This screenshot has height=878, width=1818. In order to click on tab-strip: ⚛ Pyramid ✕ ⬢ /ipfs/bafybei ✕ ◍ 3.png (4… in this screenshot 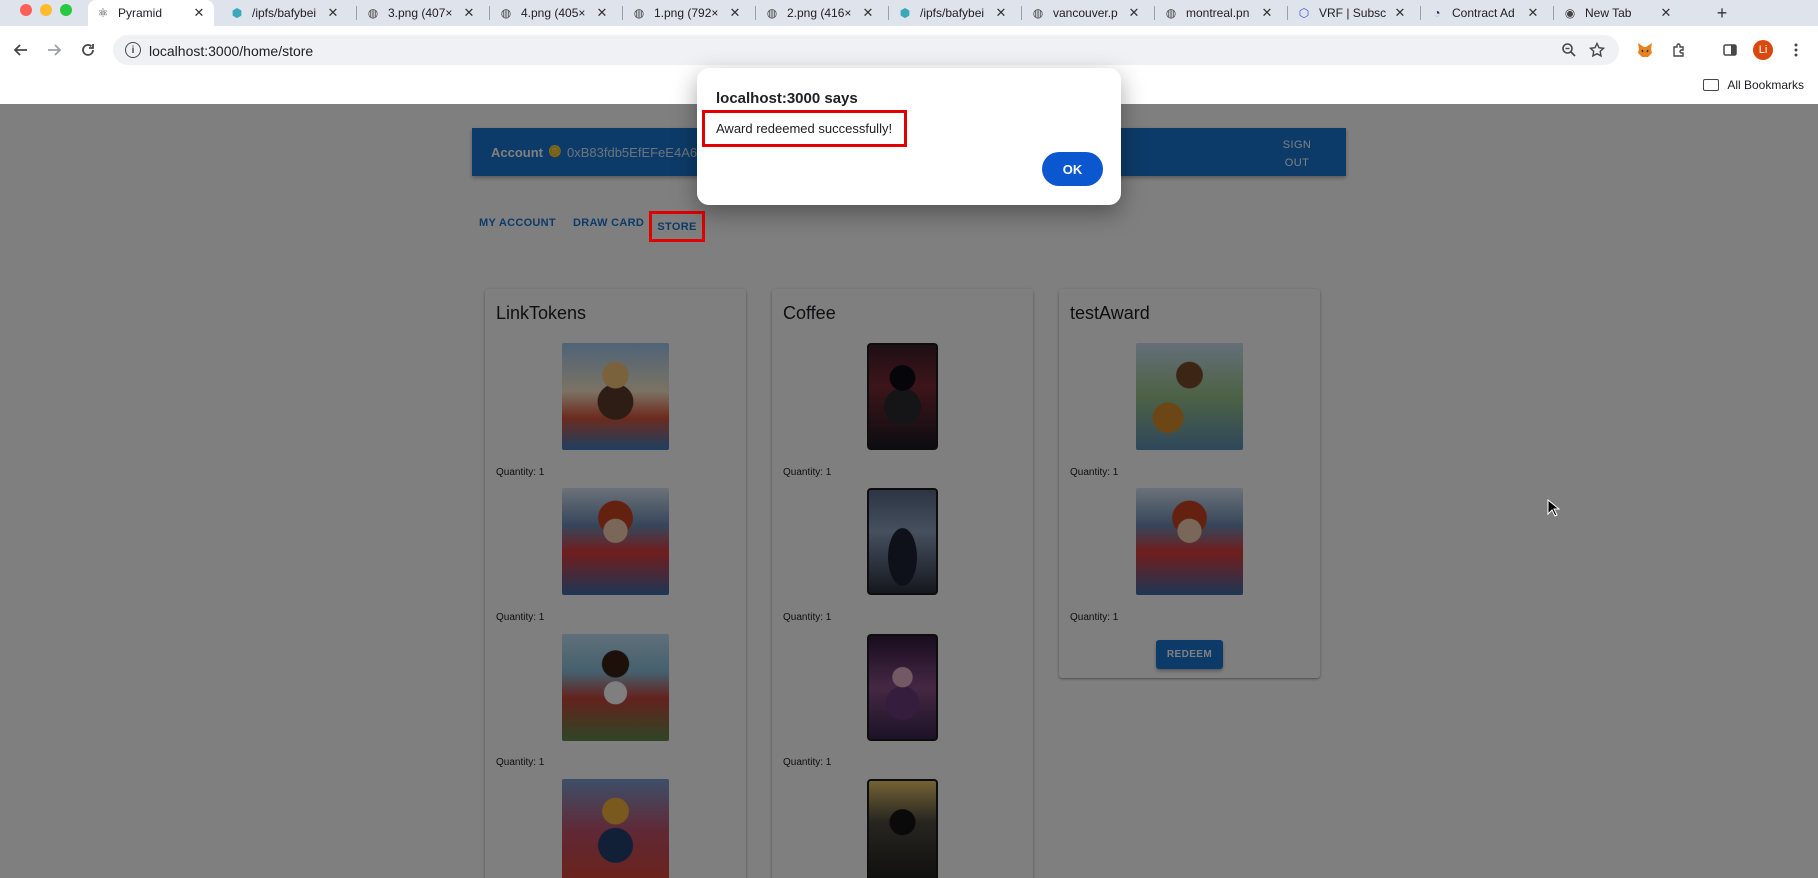, I will do `click(909, 13)`.